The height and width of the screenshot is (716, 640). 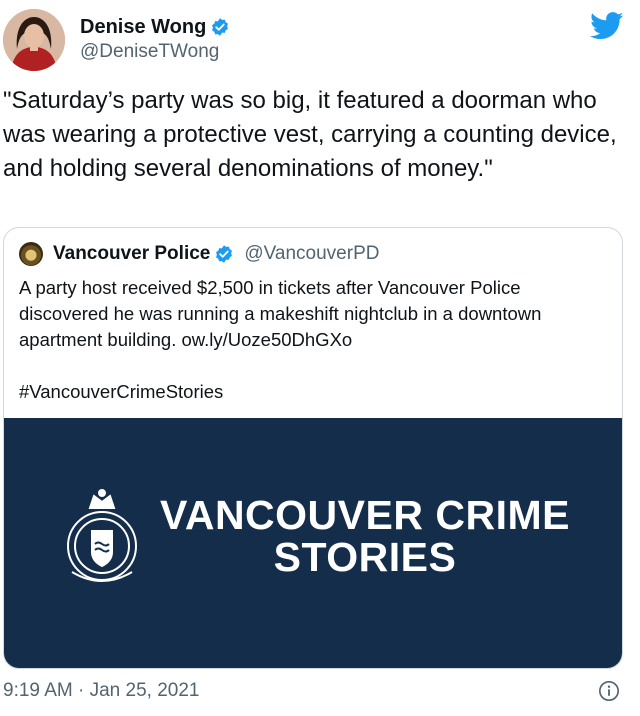 I want to click on tweet-time: 9:19 AM, so click(x=38, y=690).